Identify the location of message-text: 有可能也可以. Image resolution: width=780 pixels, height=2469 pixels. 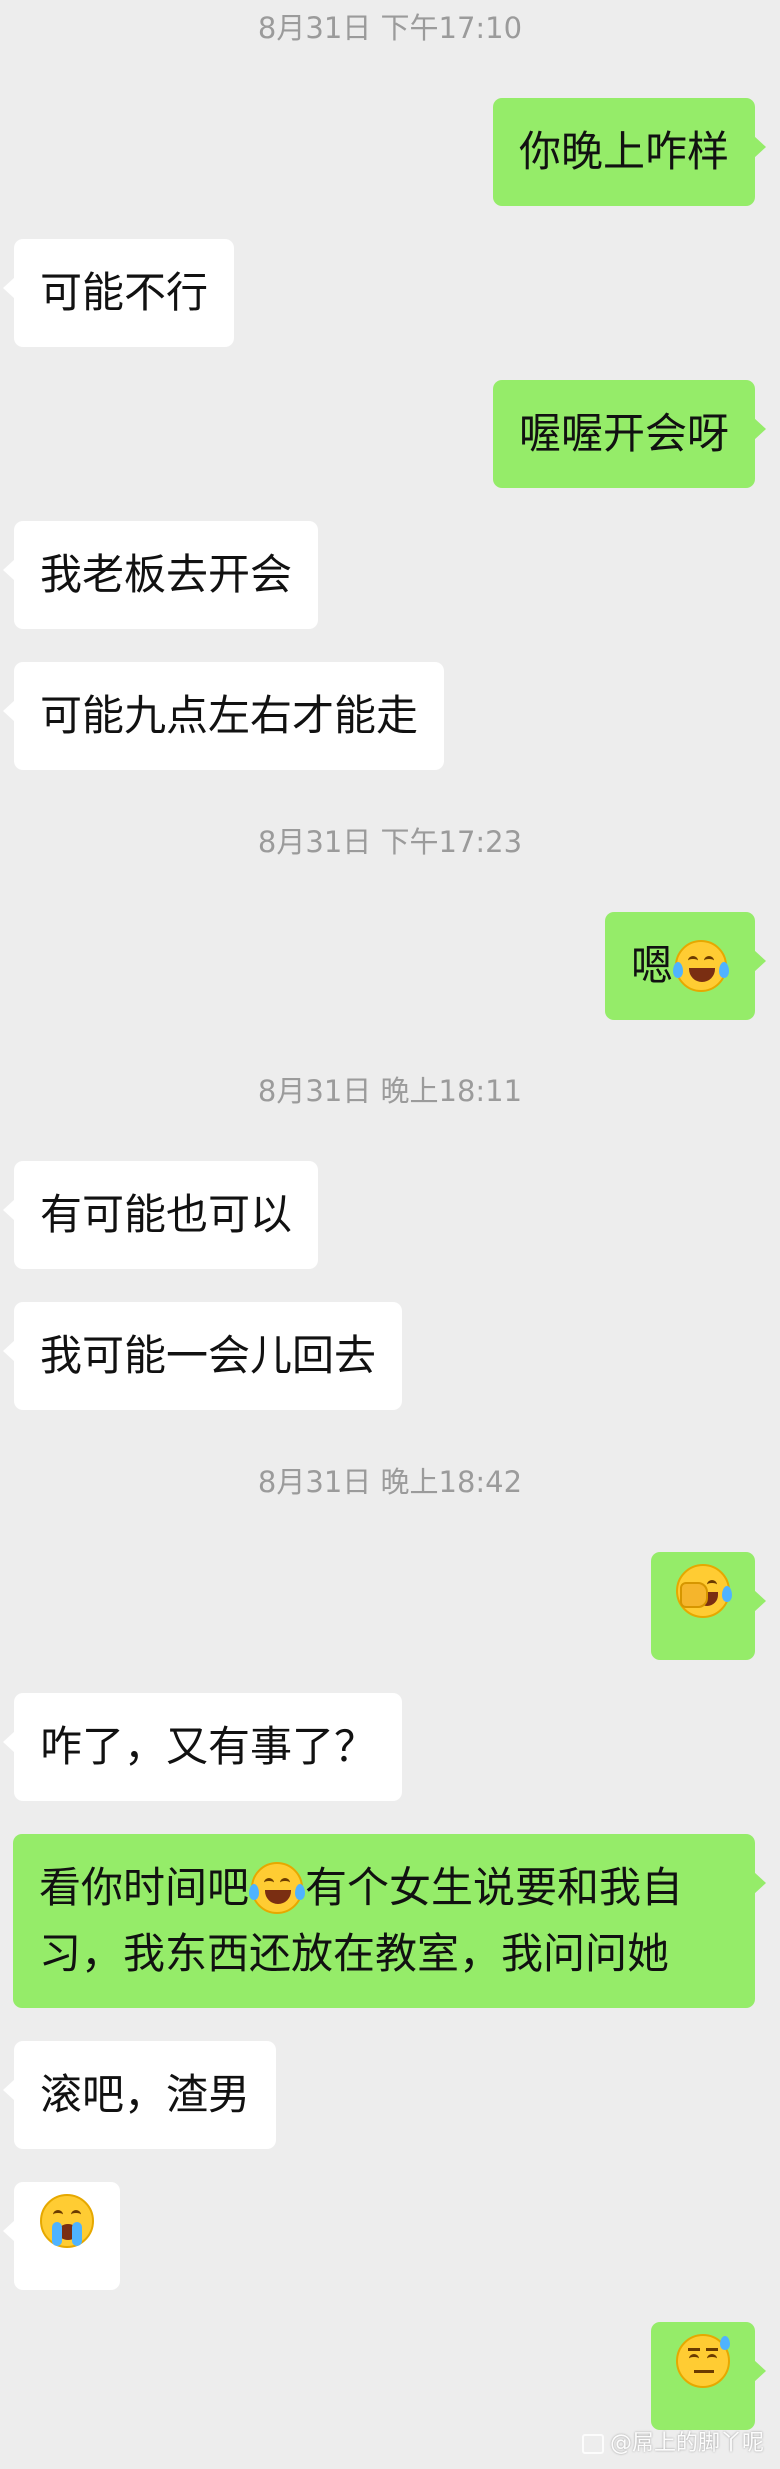
(166, 1214).